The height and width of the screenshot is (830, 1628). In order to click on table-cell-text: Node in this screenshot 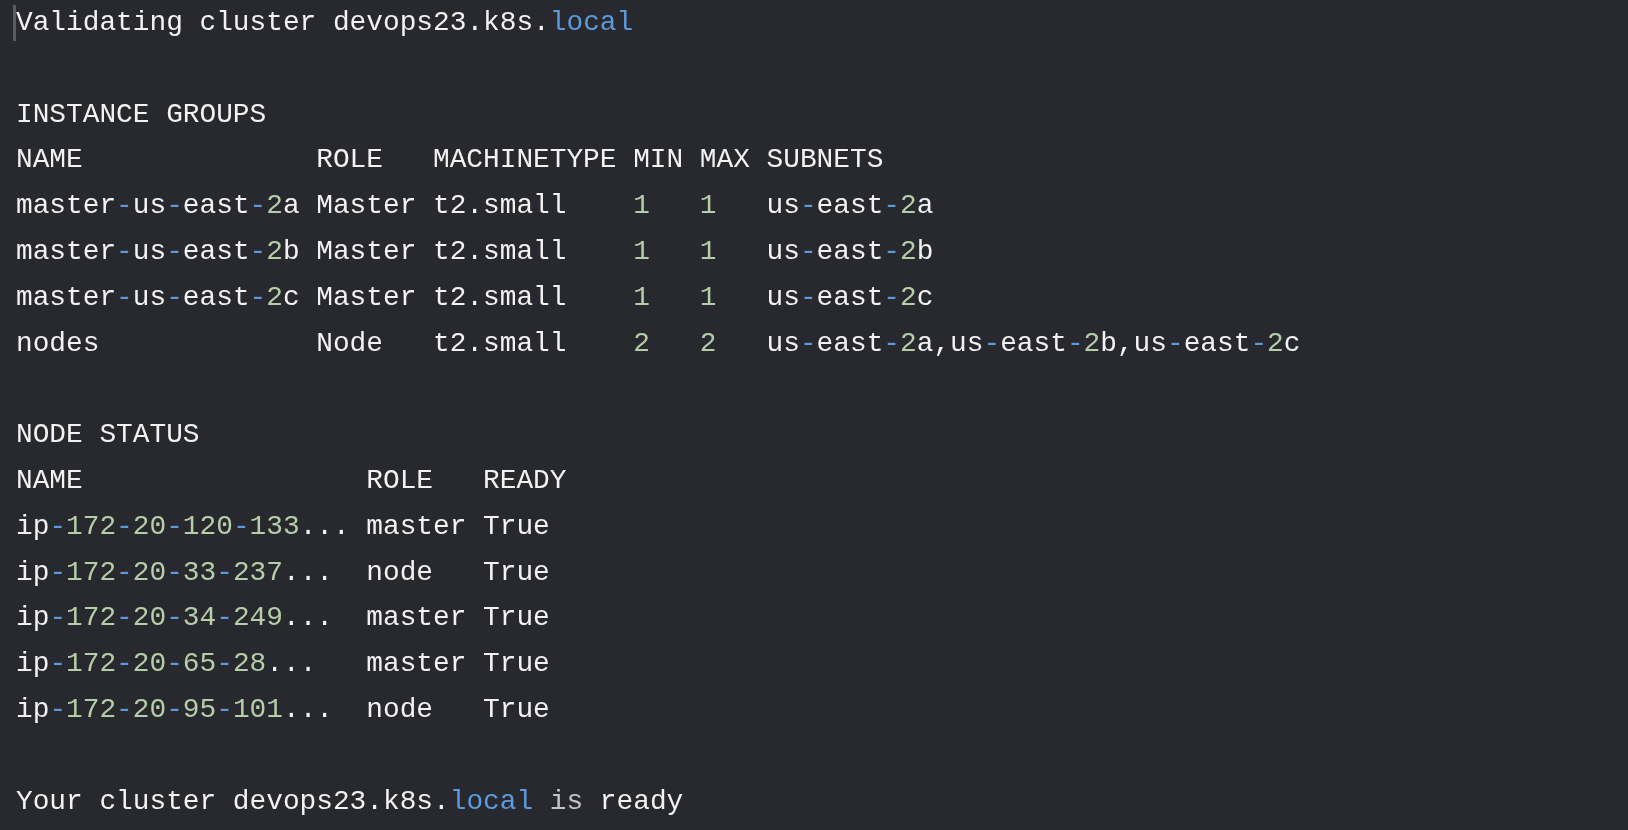, I will do `click(349, 343)`.